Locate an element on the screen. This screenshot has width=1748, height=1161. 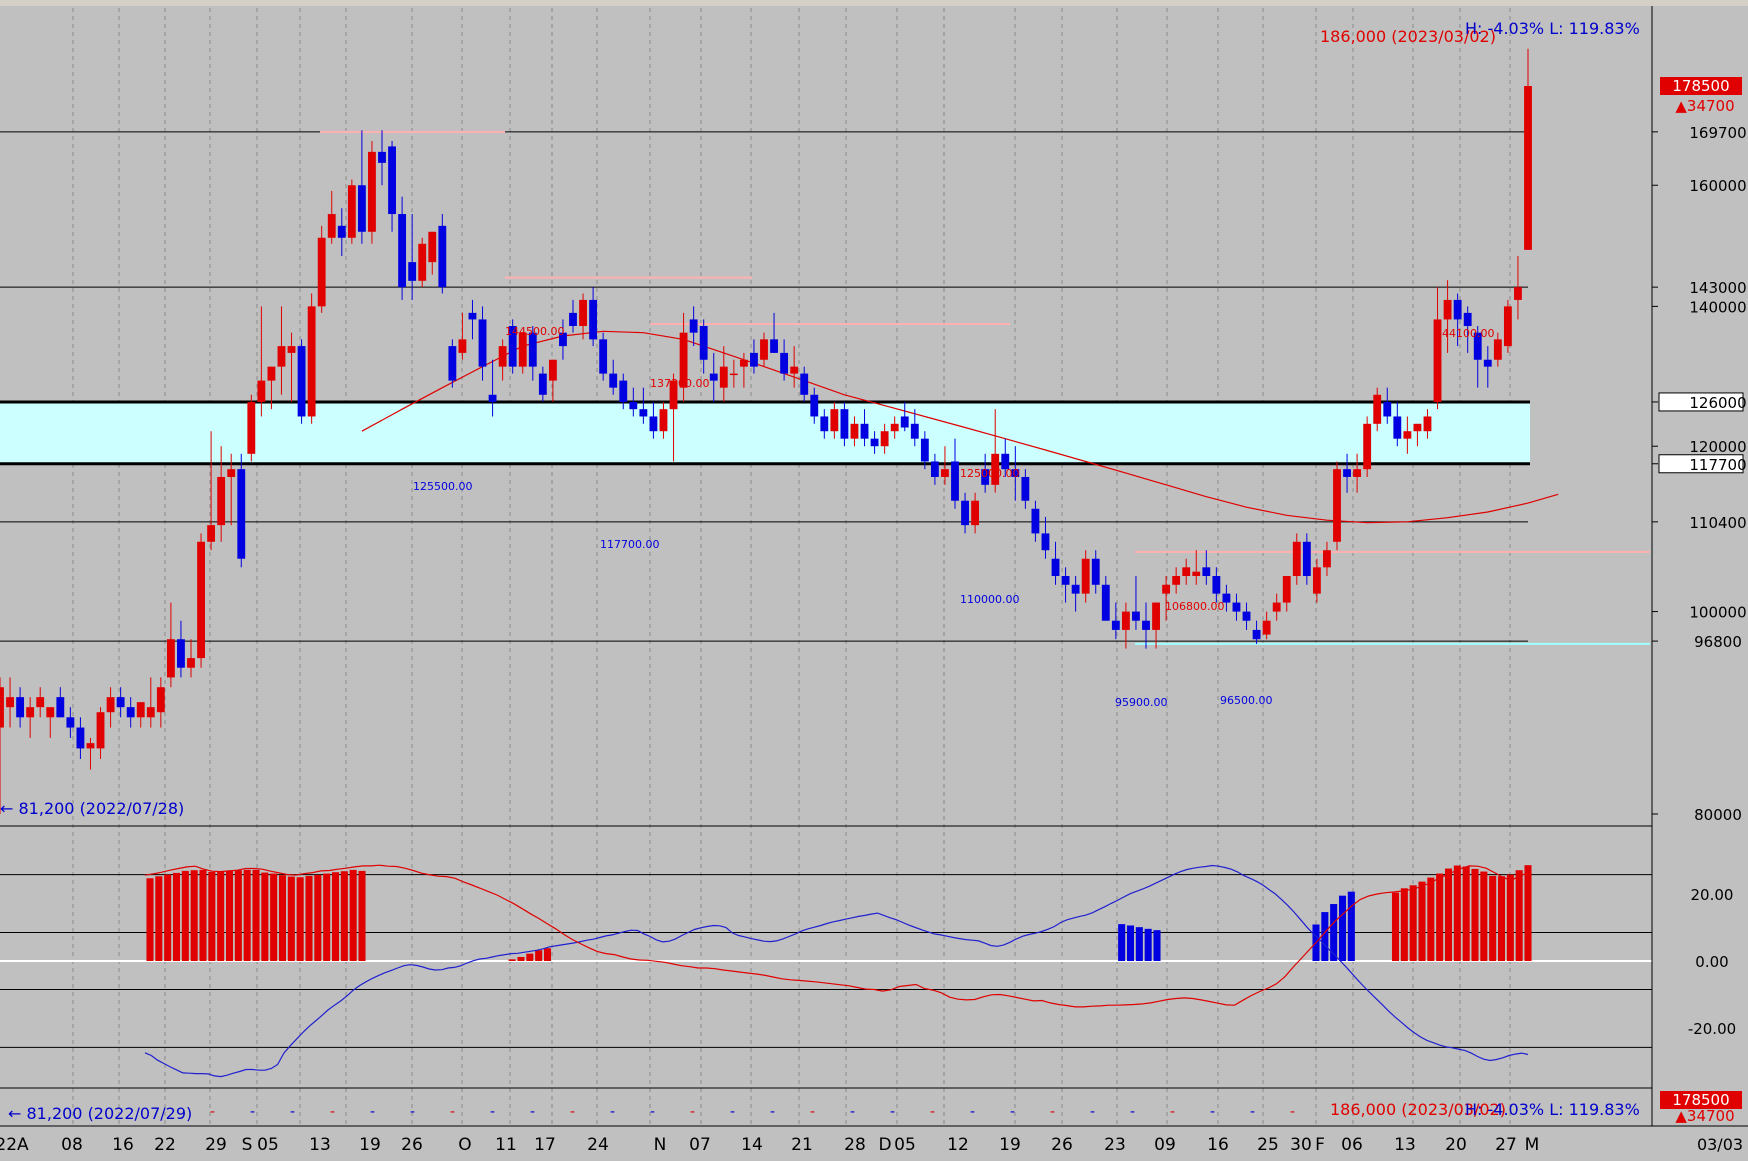
macd-tick-label: -20.00 is located at coordinates (1712, 1029).